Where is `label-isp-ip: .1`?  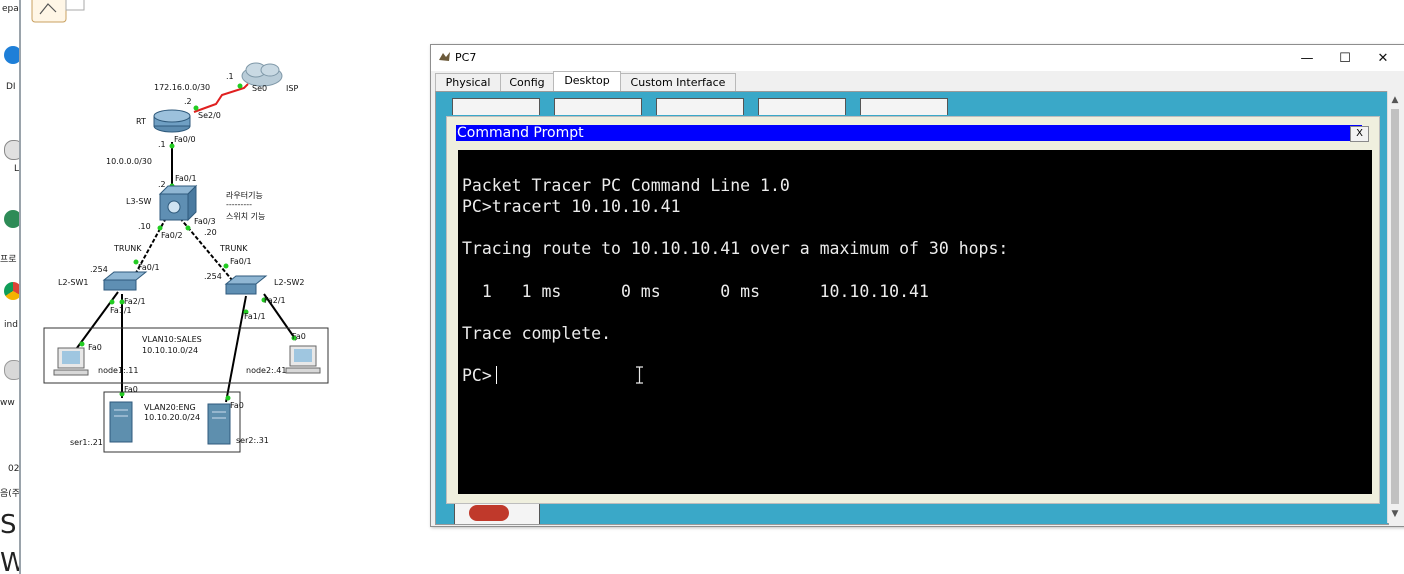
label-isp-ip: .1 is located at coordinates (230, 76).